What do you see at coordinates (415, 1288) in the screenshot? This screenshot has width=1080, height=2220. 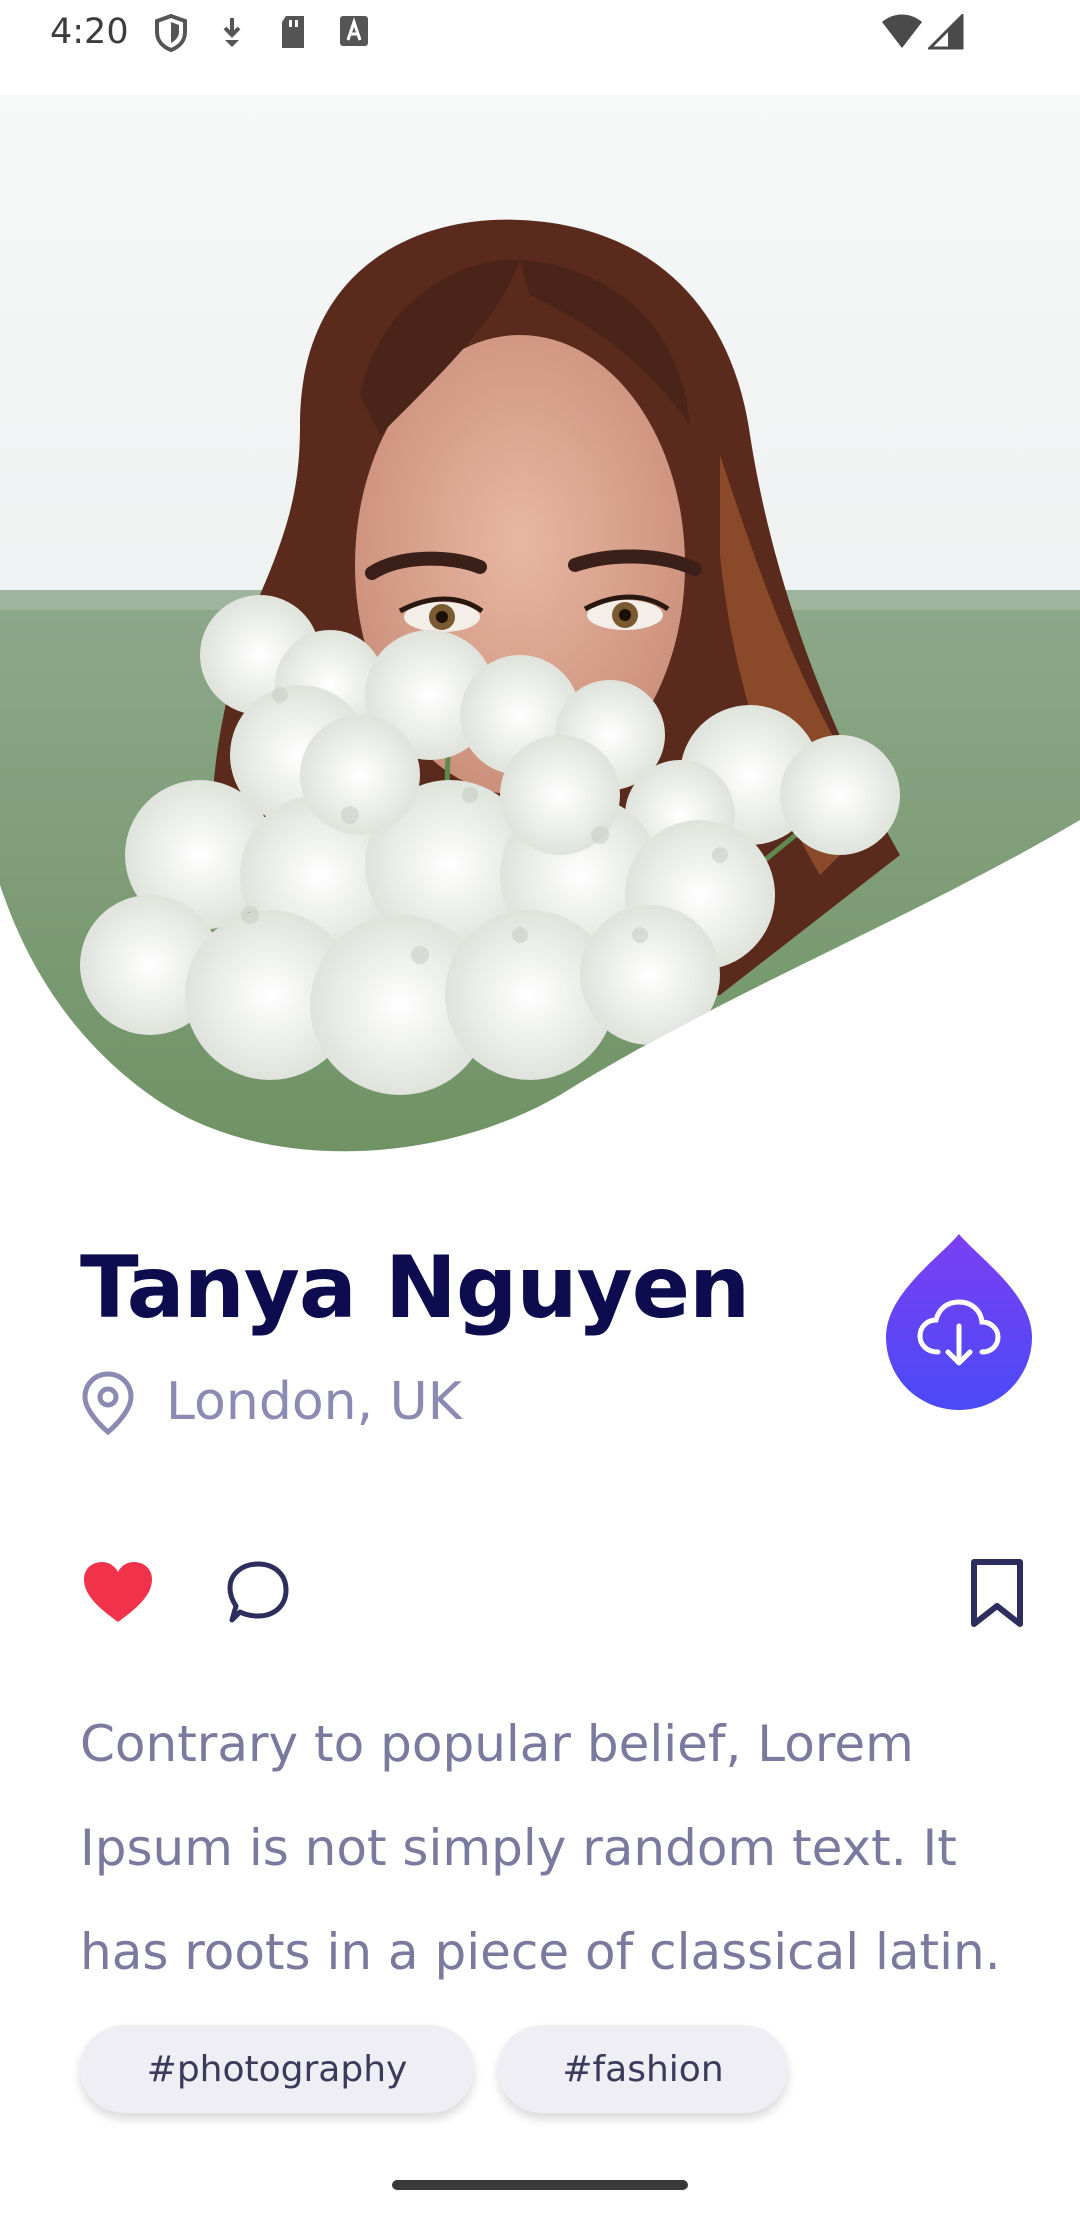 I see `profile-name: Tanya Nguyen` at bounding box center [415, 1288].